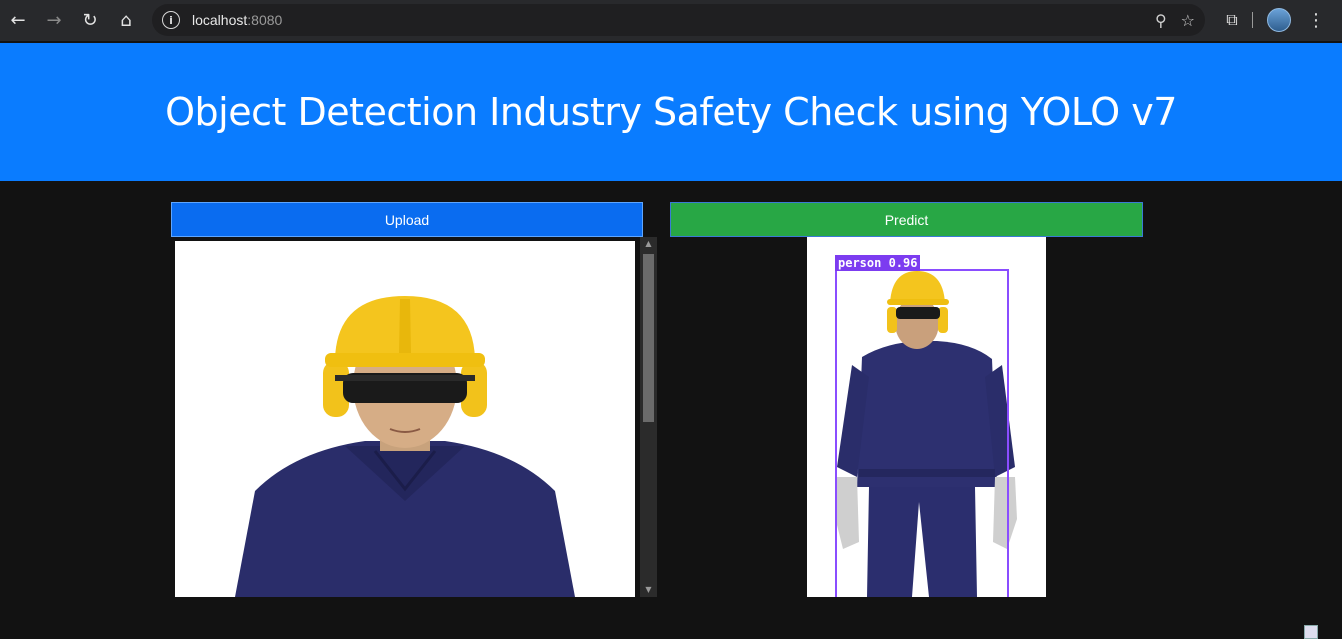 The height and width of the screenshot is (639, 1342). Describe the element at coordinates (1188, 20) in the screenshot. I see `bookmark-star-icon: ☆` at that location.